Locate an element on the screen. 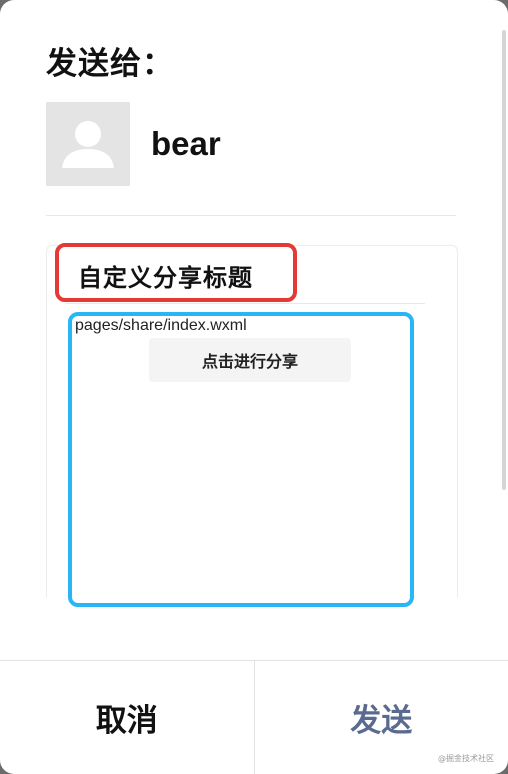  dialog-footer: 取消 发送 is located at coordinates (254, 717).